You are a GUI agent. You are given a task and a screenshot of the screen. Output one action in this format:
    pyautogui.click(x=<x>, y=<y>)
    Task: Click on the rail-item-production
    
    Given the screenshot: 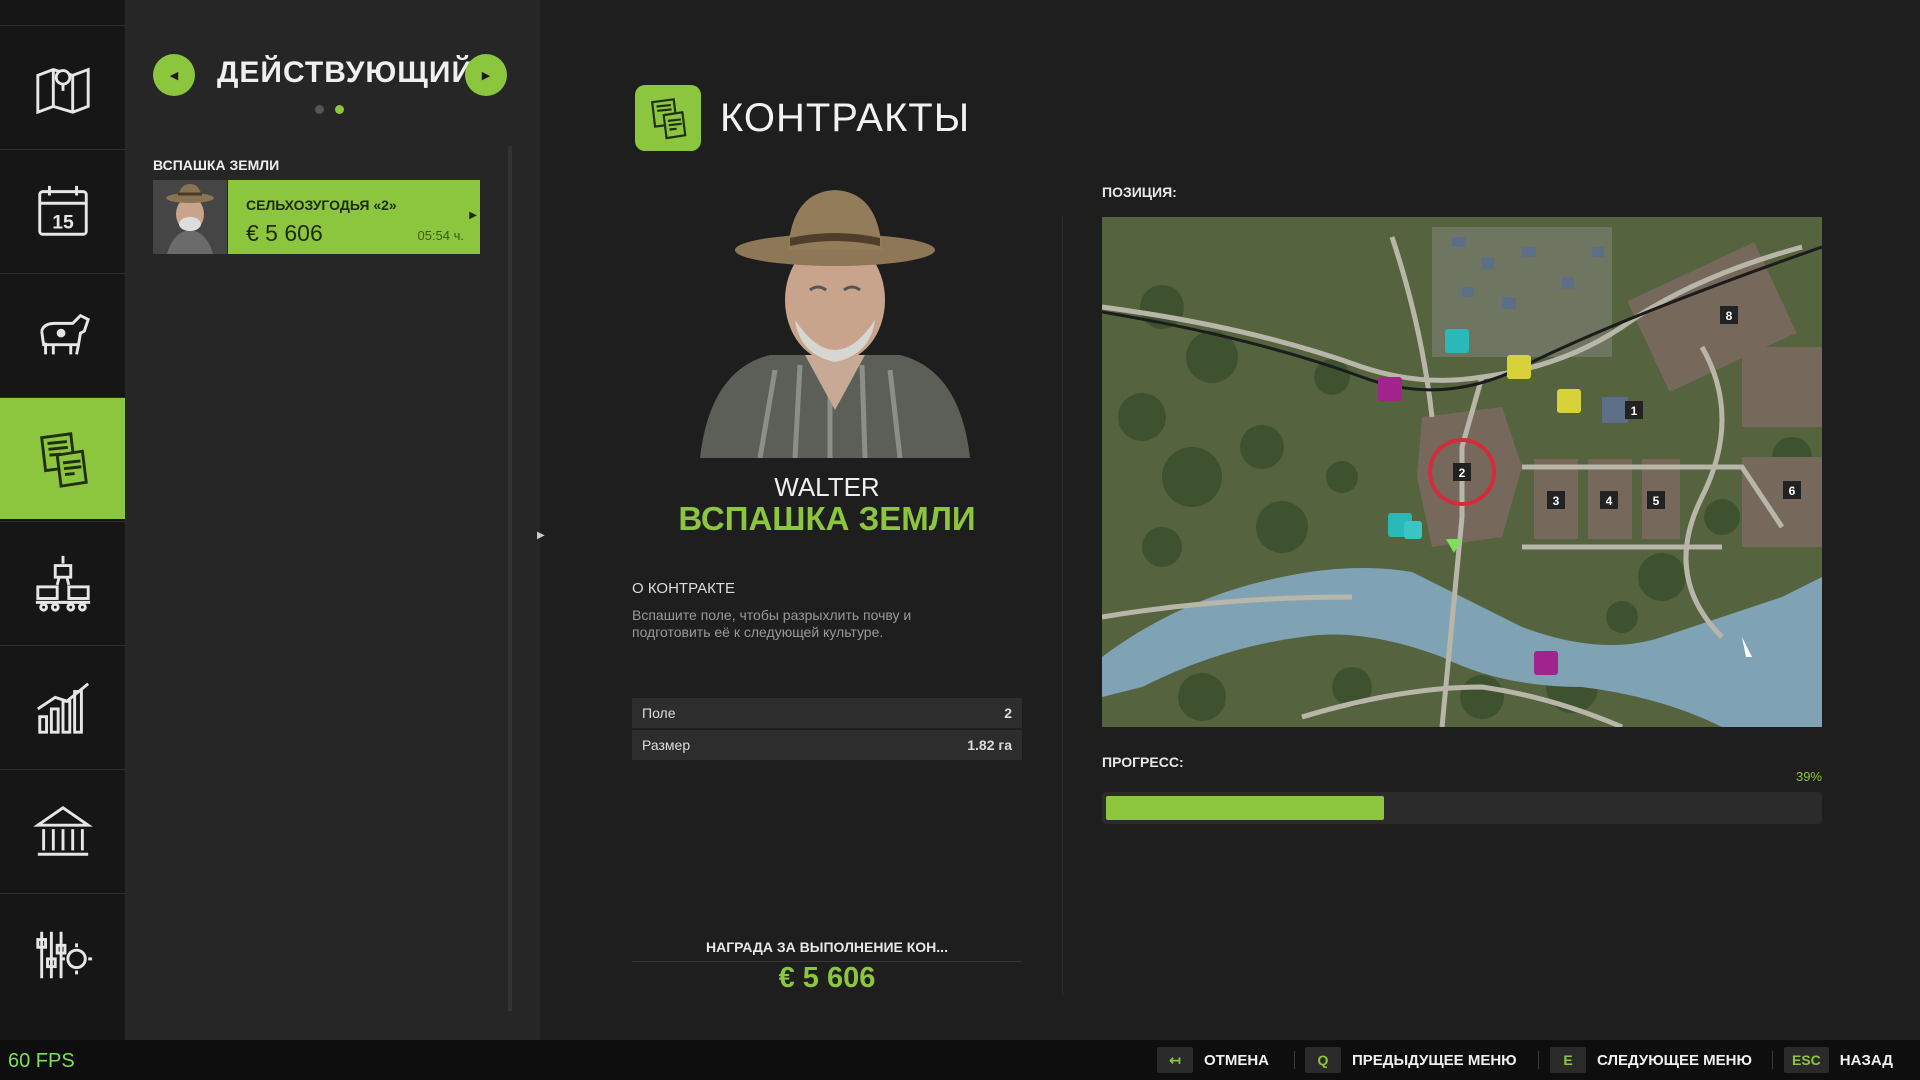 What is the action you would take?
    pyautogui.click(x=62, y=582)
    